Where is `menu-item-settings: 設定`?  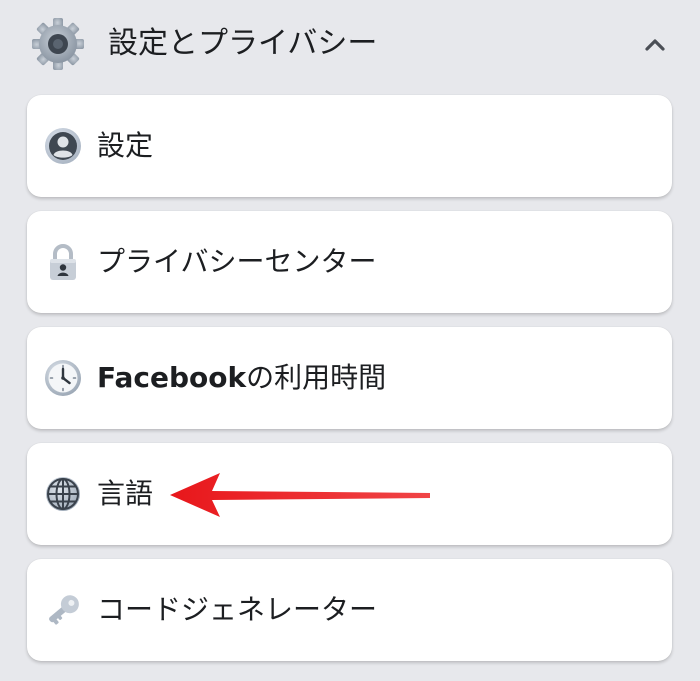 menu-item-settings: 設定 is located at coordinates (349, 146).